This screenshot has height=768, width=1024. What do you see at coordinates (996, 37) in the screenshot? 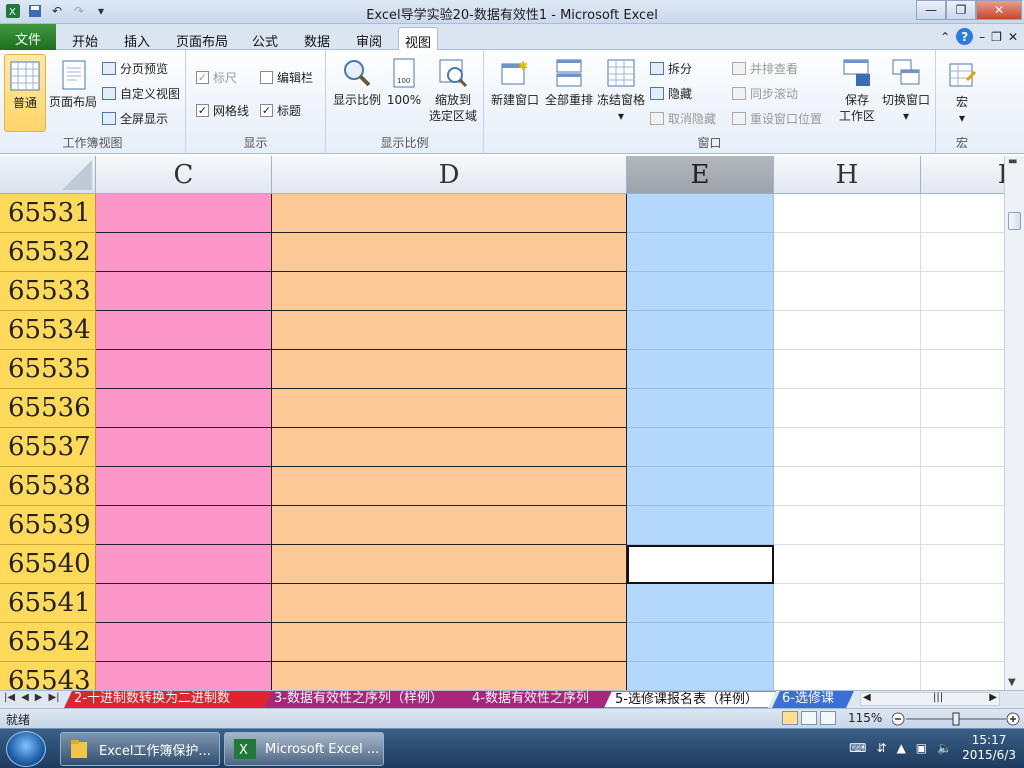
I see `doc-restore-icon: ❐` at bounding box center [996, 37].